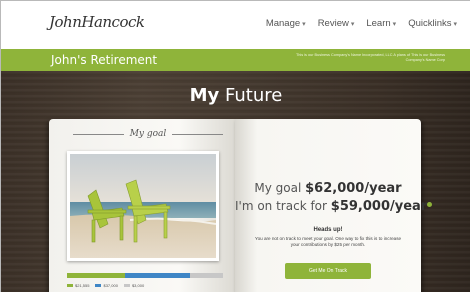  Describe the element at coordinates (96, 275) in the screenshot. I see `progress-segment-green` at that location.